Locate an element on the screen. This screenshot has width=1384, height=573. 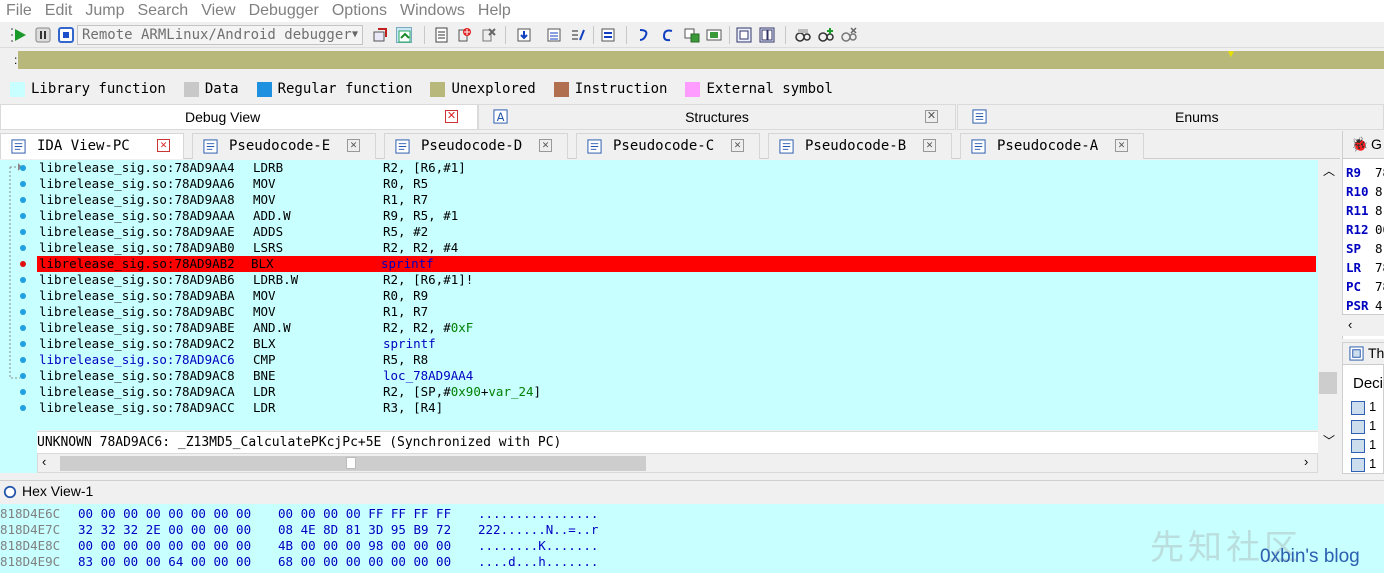
menu-windows: Windows is located at coordinates (433, 11).